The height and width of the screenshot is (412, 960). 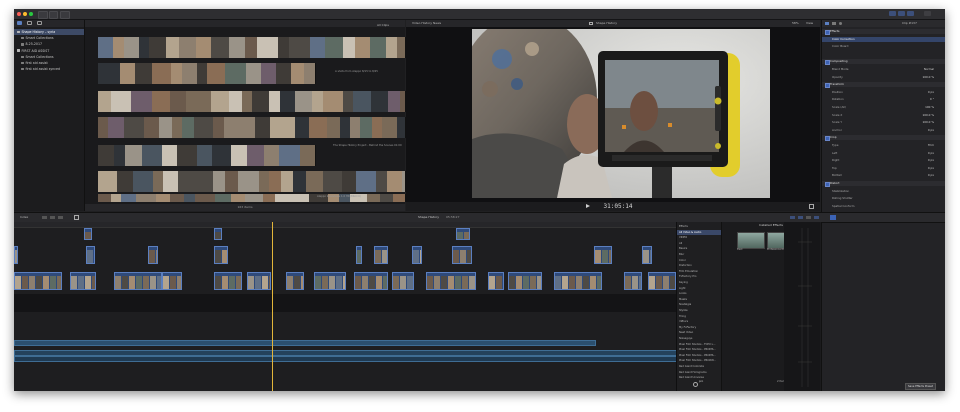 I want to click on inspector-section: Crop, so click(x=883, y=138).